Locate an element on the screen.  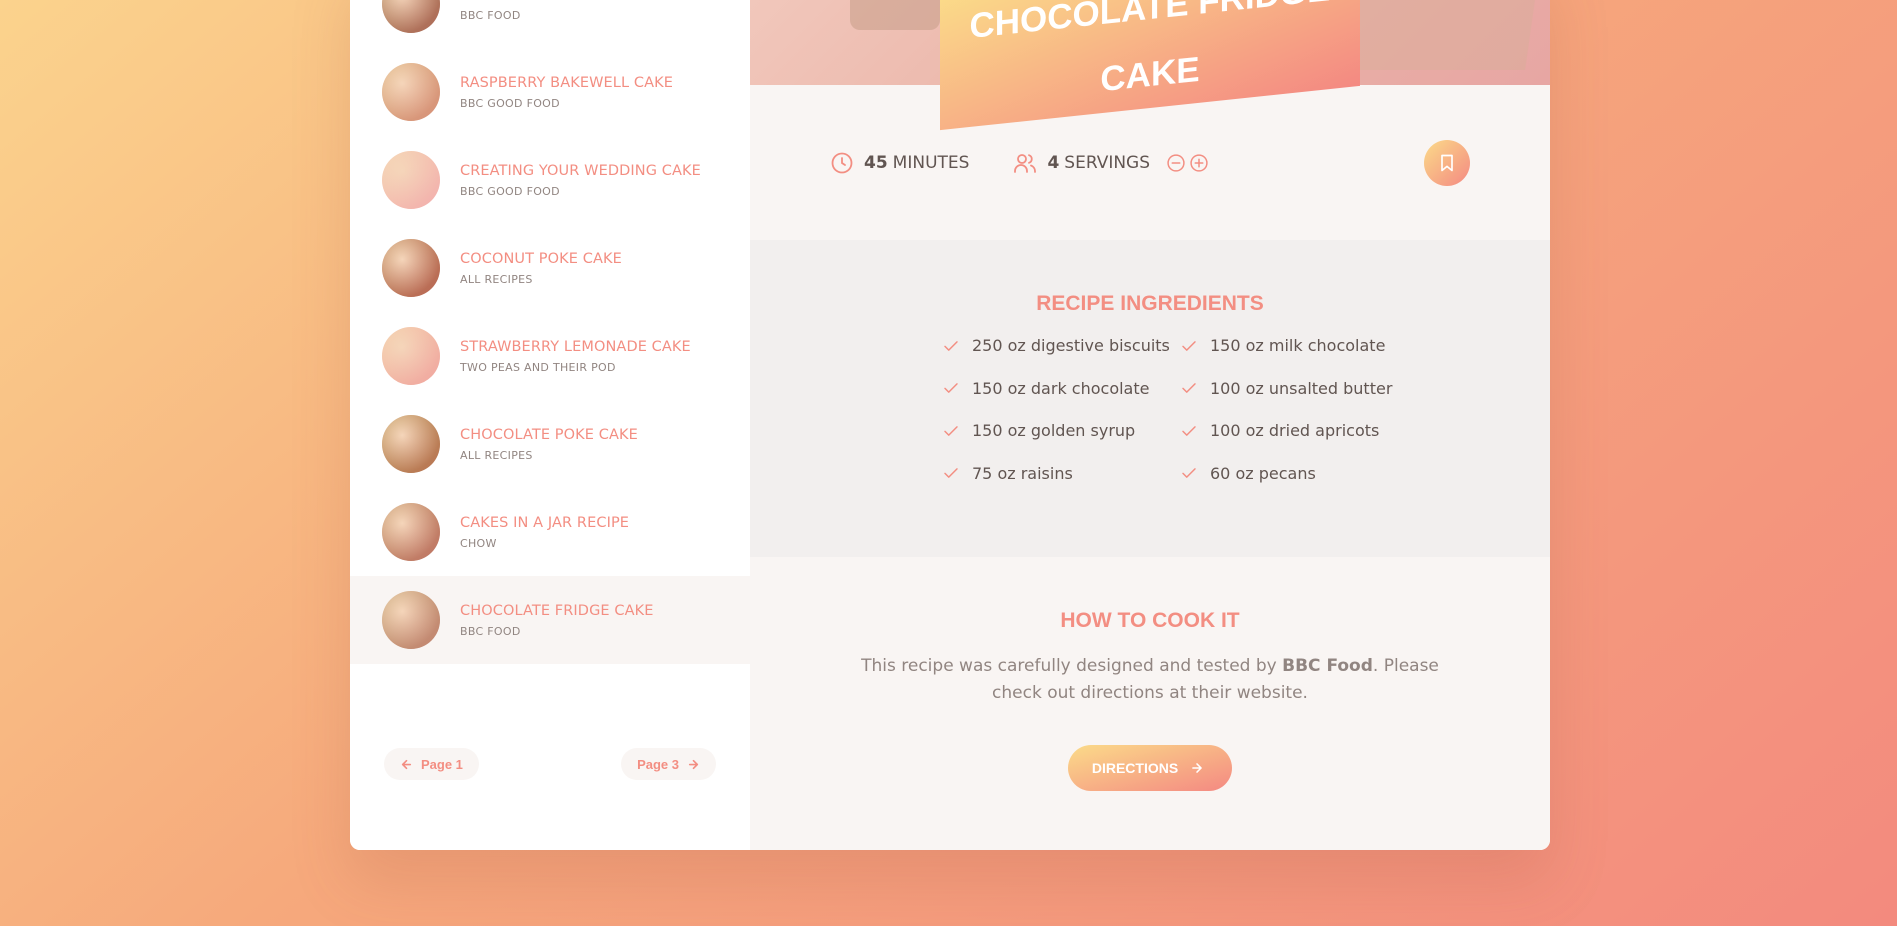
cake-image-detail is located at coordinates (895, 15).